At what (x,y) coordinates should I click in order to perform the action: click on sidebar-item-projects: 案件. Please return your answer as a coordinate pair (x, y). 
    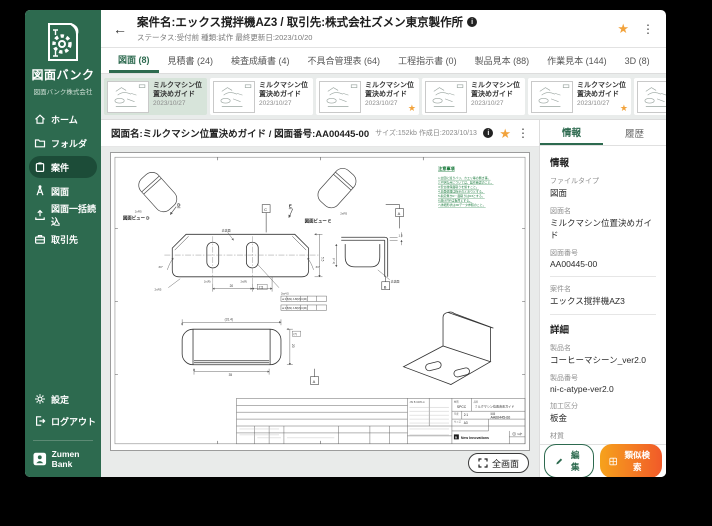
    Looking at the image, I should click on (63, 167).